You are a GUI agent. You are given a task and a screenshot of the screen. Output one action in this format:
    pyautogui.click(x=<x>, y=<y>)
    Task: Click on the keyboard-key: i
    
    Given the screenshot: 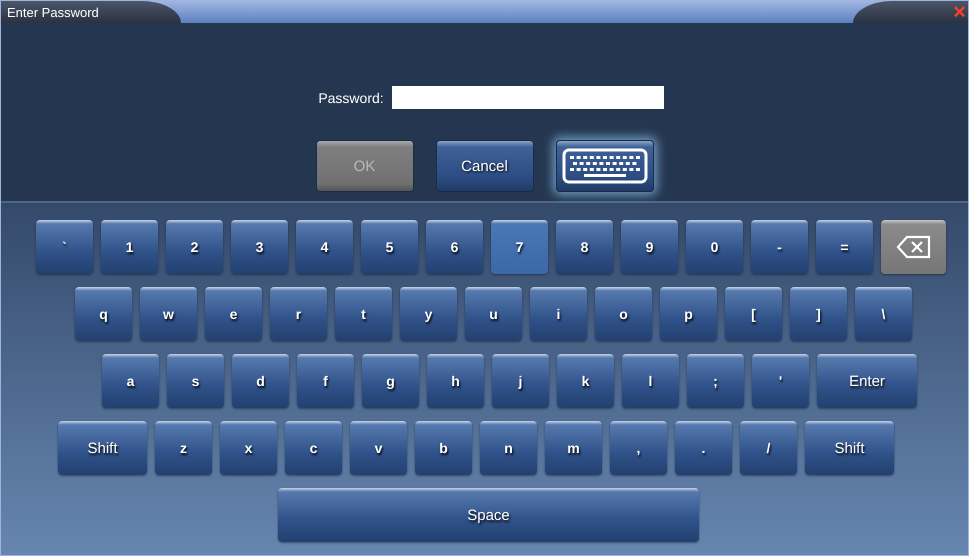 What is the action you would take?
    pyautogui.click(x=558, y=314)
    